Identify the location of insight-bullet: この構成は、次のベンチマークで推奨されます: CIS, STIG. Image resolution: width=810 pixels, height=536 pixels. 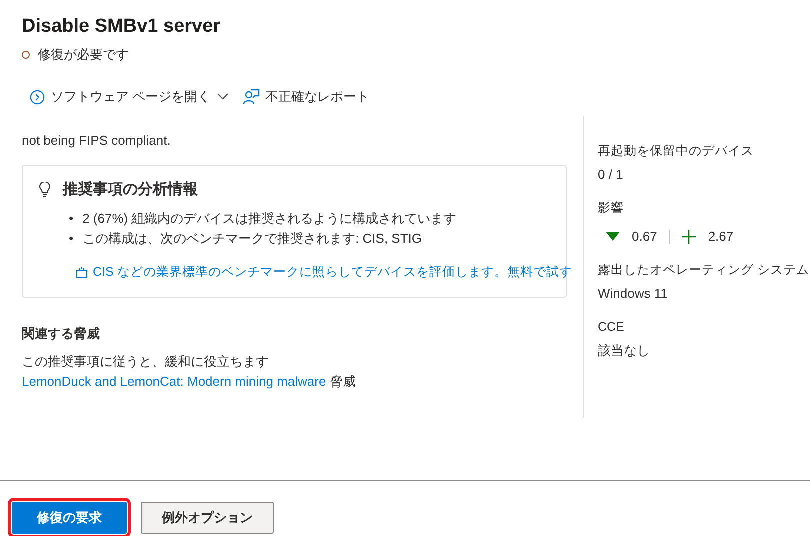
(252, 239).